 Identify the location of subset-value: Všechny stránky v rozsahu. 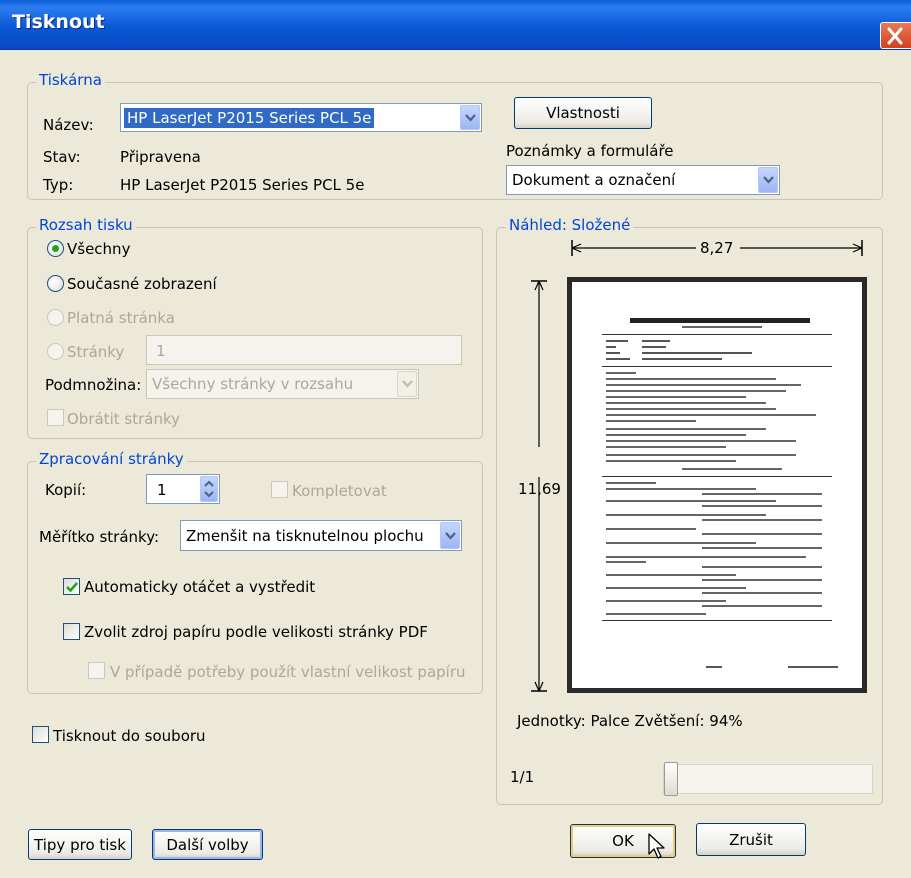
(253, 384).